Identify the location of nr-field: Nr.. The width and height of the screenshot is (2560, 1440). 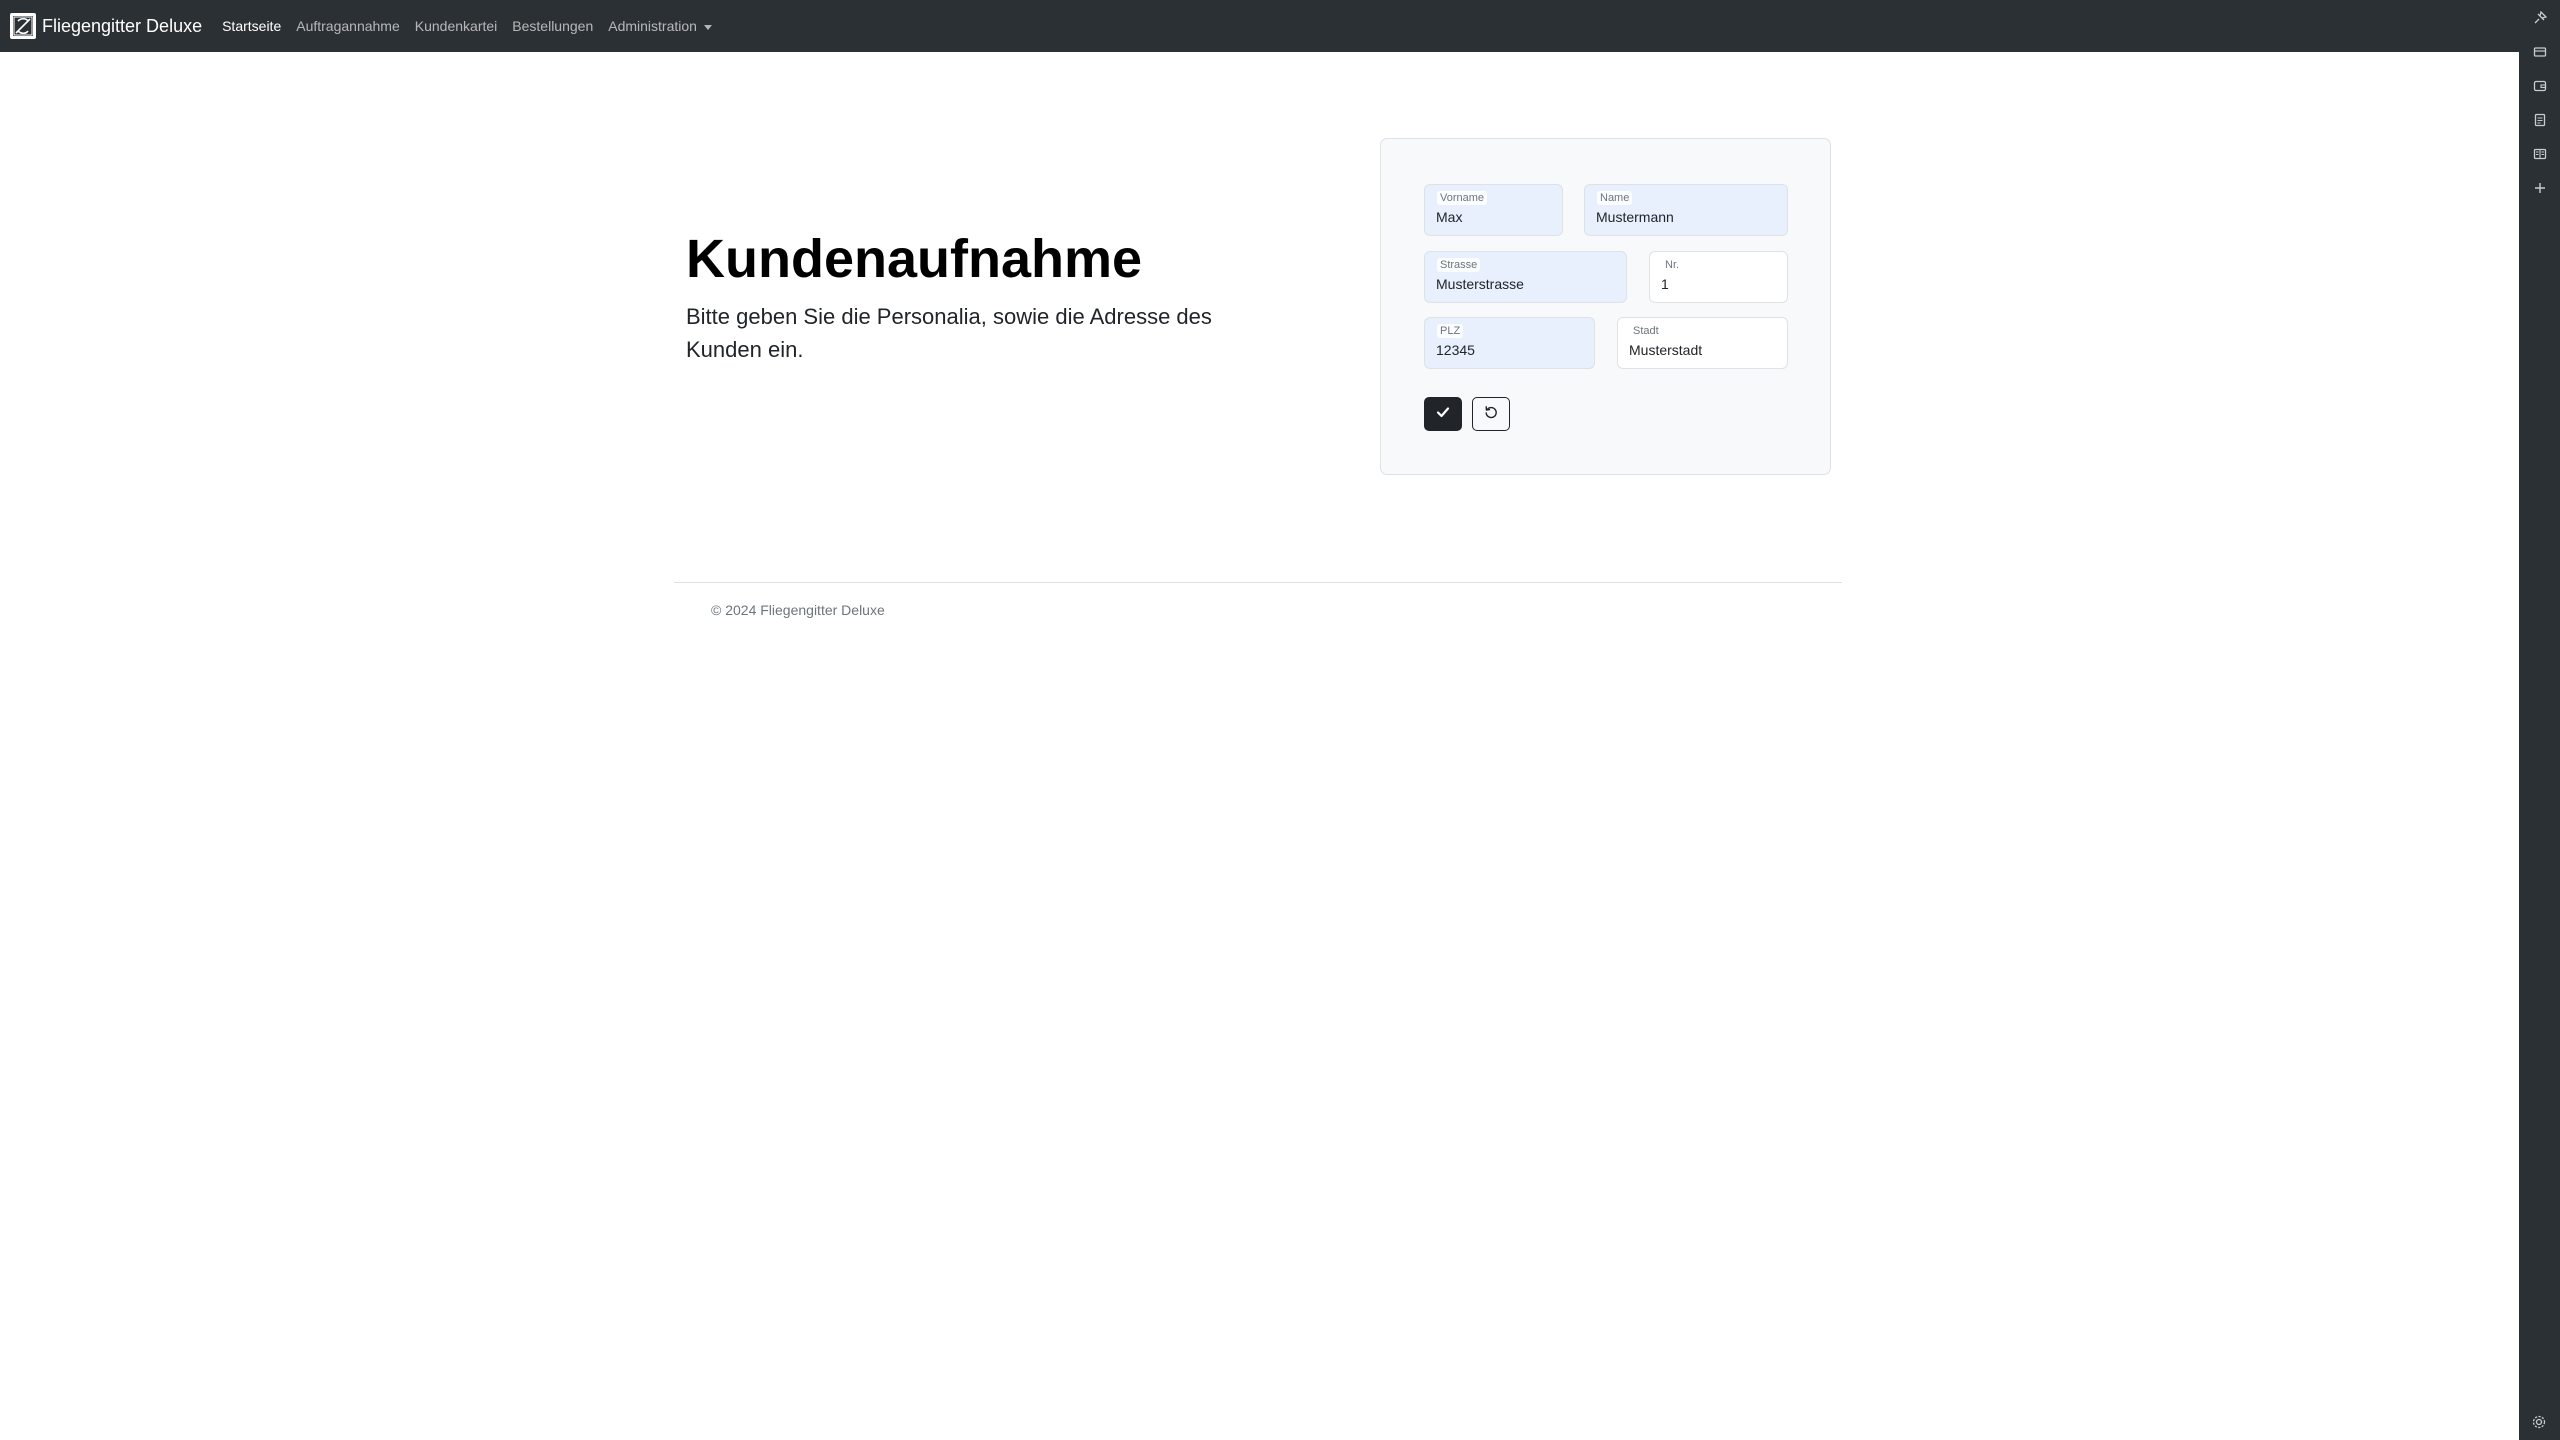
(1718, 277).